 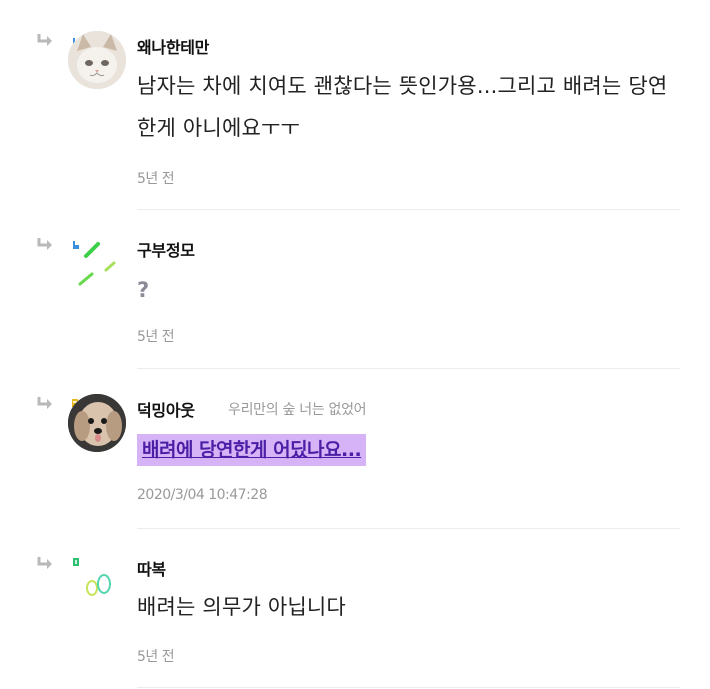 What do you see at coordinates (143, 290) in the screenshot?
I see `comment-body: ?` at bounding box center [143, 290].